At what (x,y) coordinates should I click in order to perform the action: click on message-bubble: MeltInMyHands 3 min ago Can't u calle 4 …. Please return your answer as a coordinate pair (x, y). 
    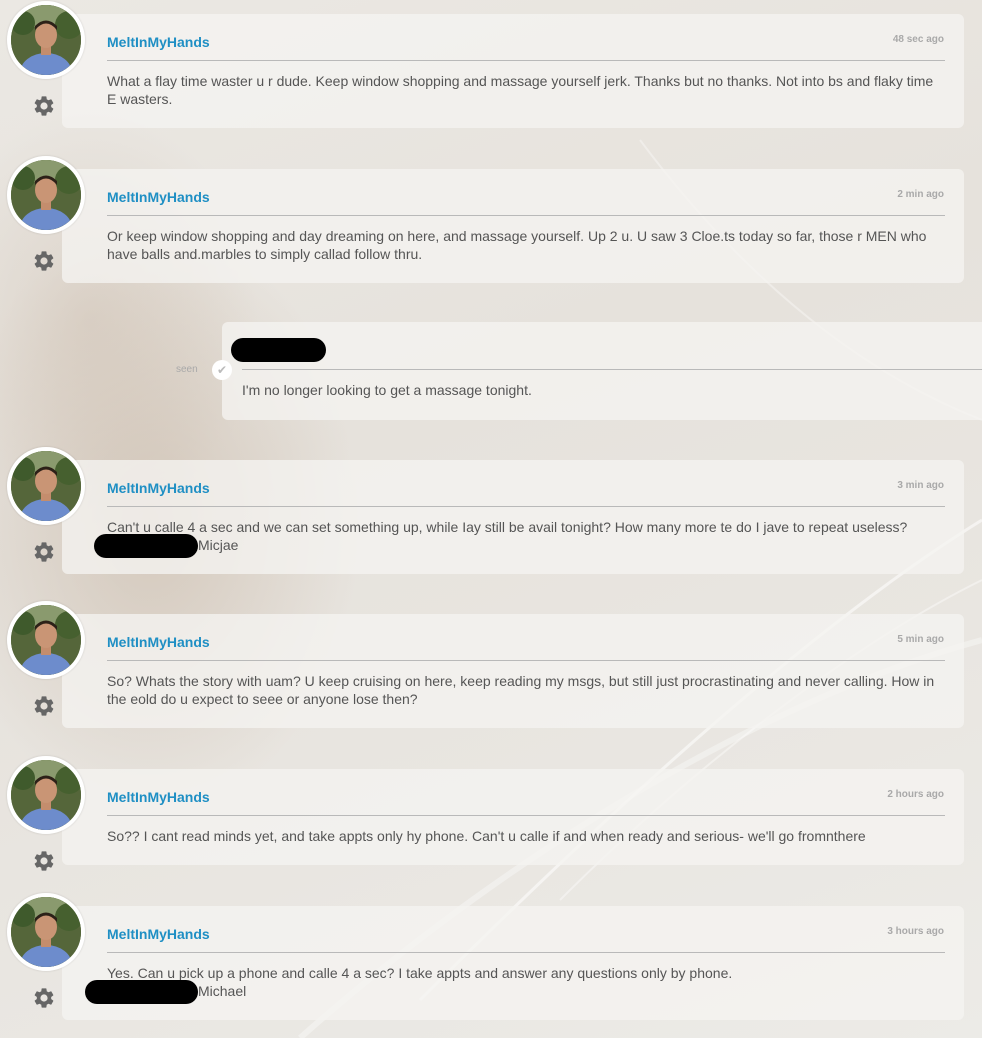
    Looking at the image, I should click on (513, 517).